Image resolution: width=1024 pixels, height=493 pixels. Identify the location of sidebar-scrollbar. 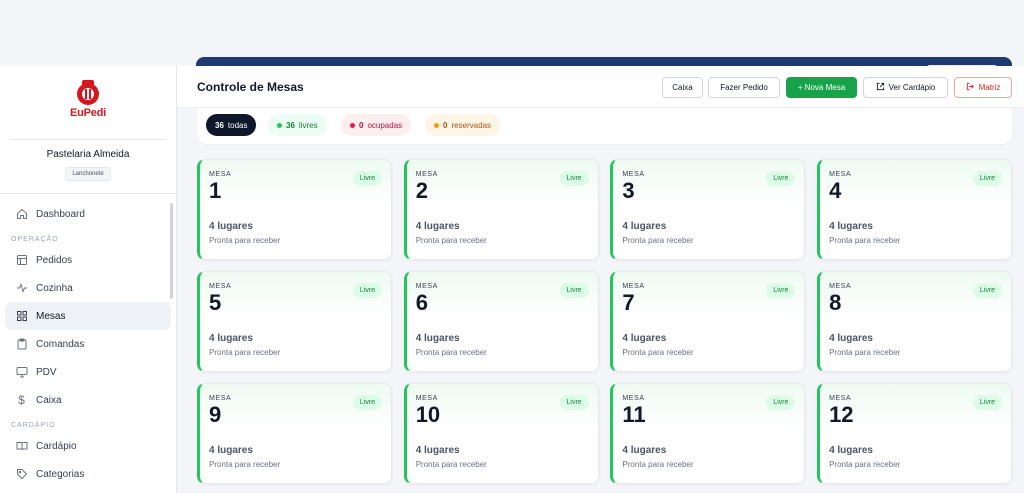
(171, 251).